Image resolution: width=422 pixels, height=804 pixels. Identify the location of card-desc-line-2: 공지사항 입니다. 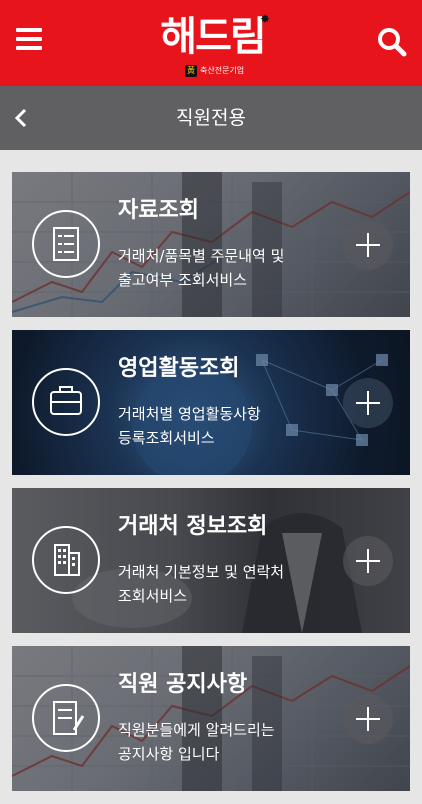
(169, 754).